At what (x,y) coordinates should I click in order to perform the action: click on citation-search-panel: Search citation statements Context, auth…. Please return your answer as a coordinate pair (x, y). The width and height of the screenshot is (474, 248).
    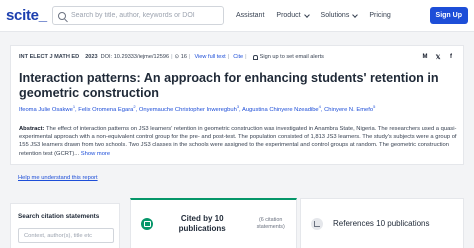
    Looking at the image, I should click on (65, 225).